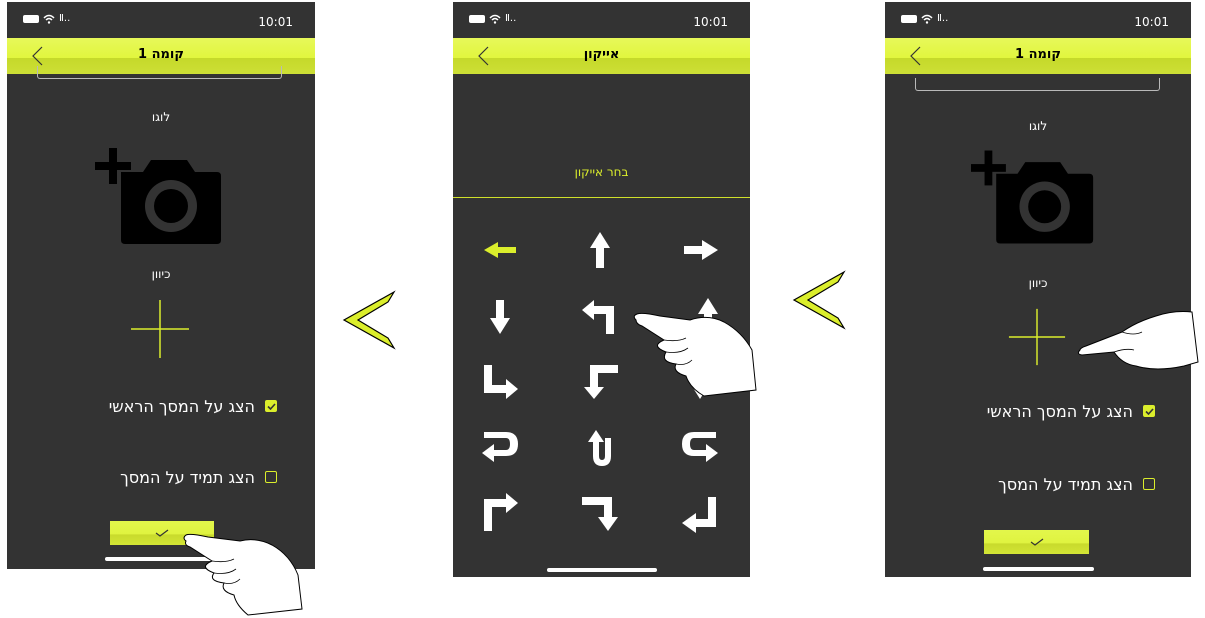 Image resolution: width=1205 pixels, height=618 pixels. I want to click on arrow-down-icon, so click(500, 316).